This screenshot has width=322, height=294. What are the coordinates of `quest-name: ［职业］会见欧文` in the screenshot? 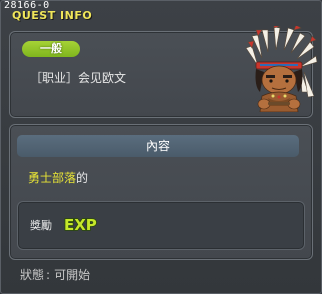 It's located at (78, 78).